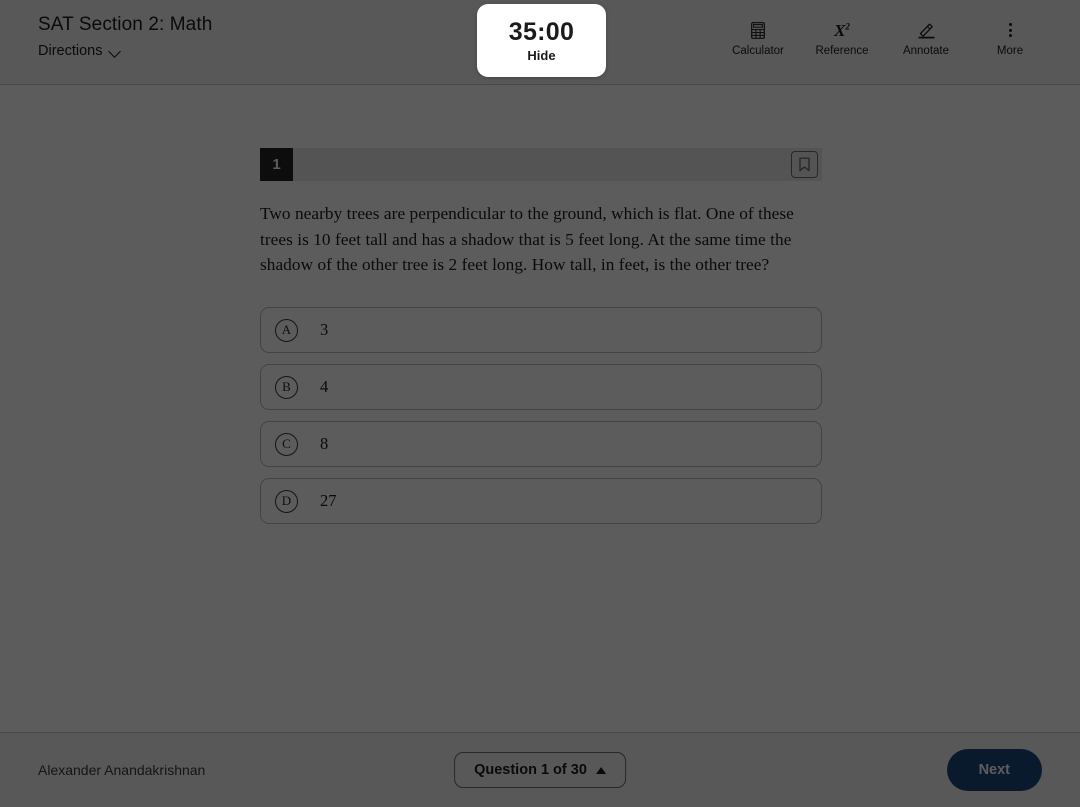 The height and width of the screenshot is (807, 1080). What do you see at coordinates (541, 32) in the screenshot?
I see `timer-value: 35:00` at bounding box center [541, 32].